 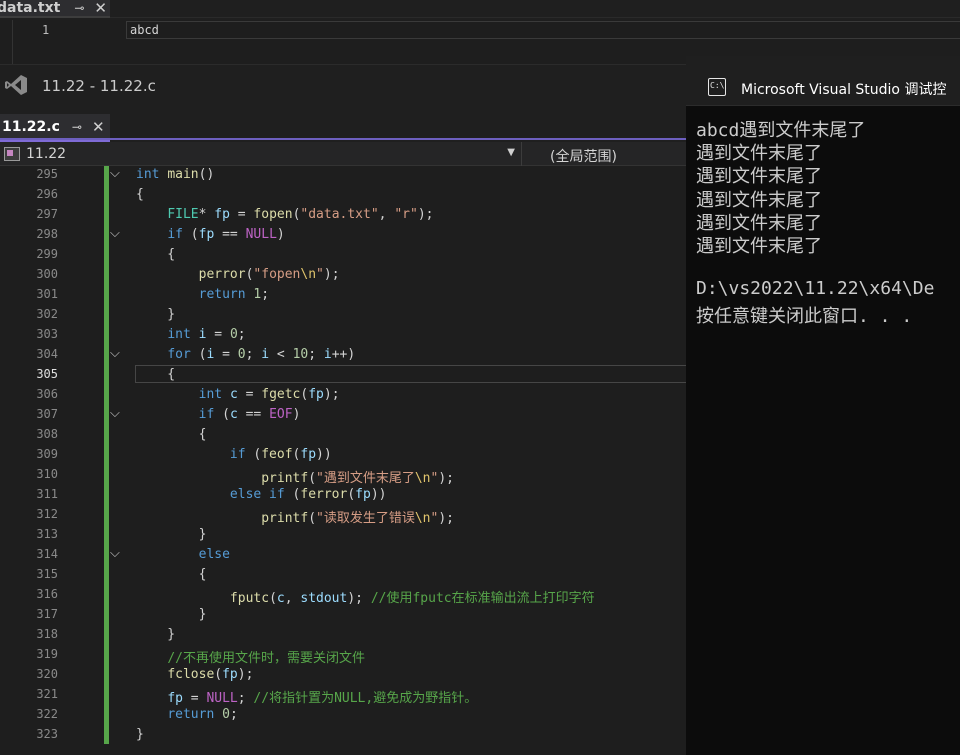 What do you see at coordinates (343, 436) in the screenshot?
I see `code-line: 308 {` at bounding box center [343, 436].